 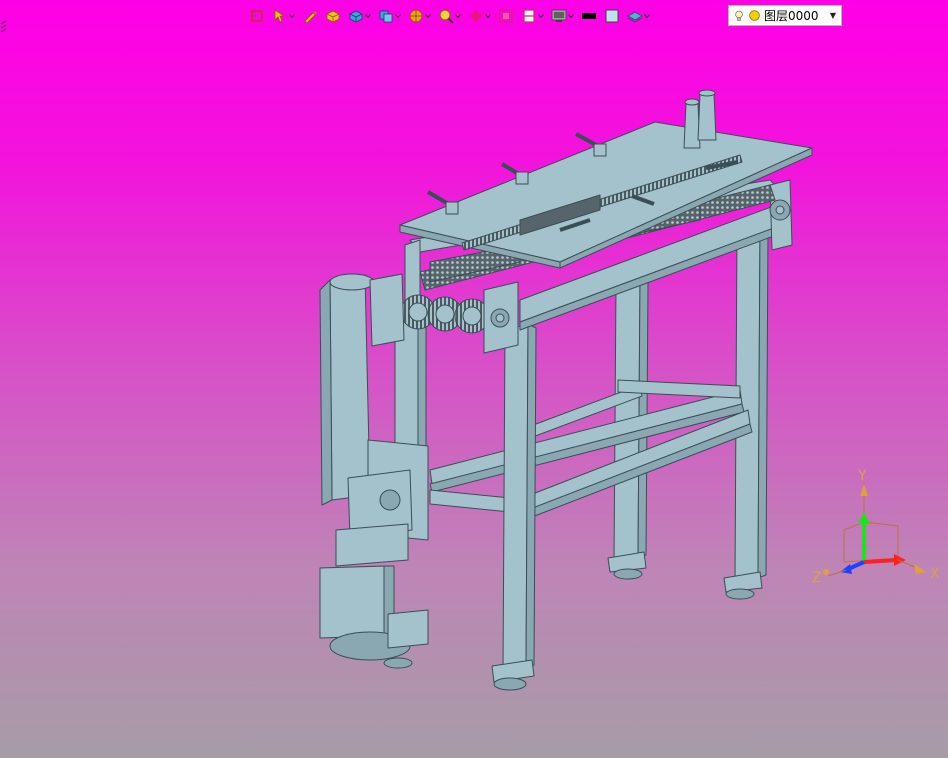 What do you see at coordinates (817, 578) in the screenshot?
I see `axis-label-z: Z` at bounding box center [817, 578].